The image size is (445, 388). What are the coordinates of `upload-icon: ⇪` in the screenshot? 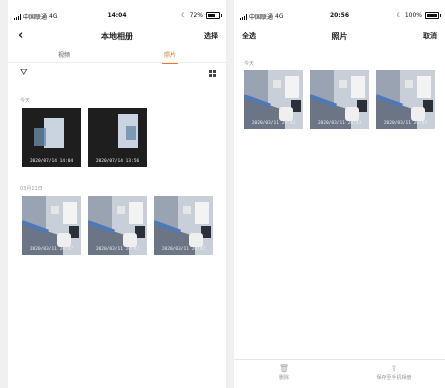 It's located at (394, 368).